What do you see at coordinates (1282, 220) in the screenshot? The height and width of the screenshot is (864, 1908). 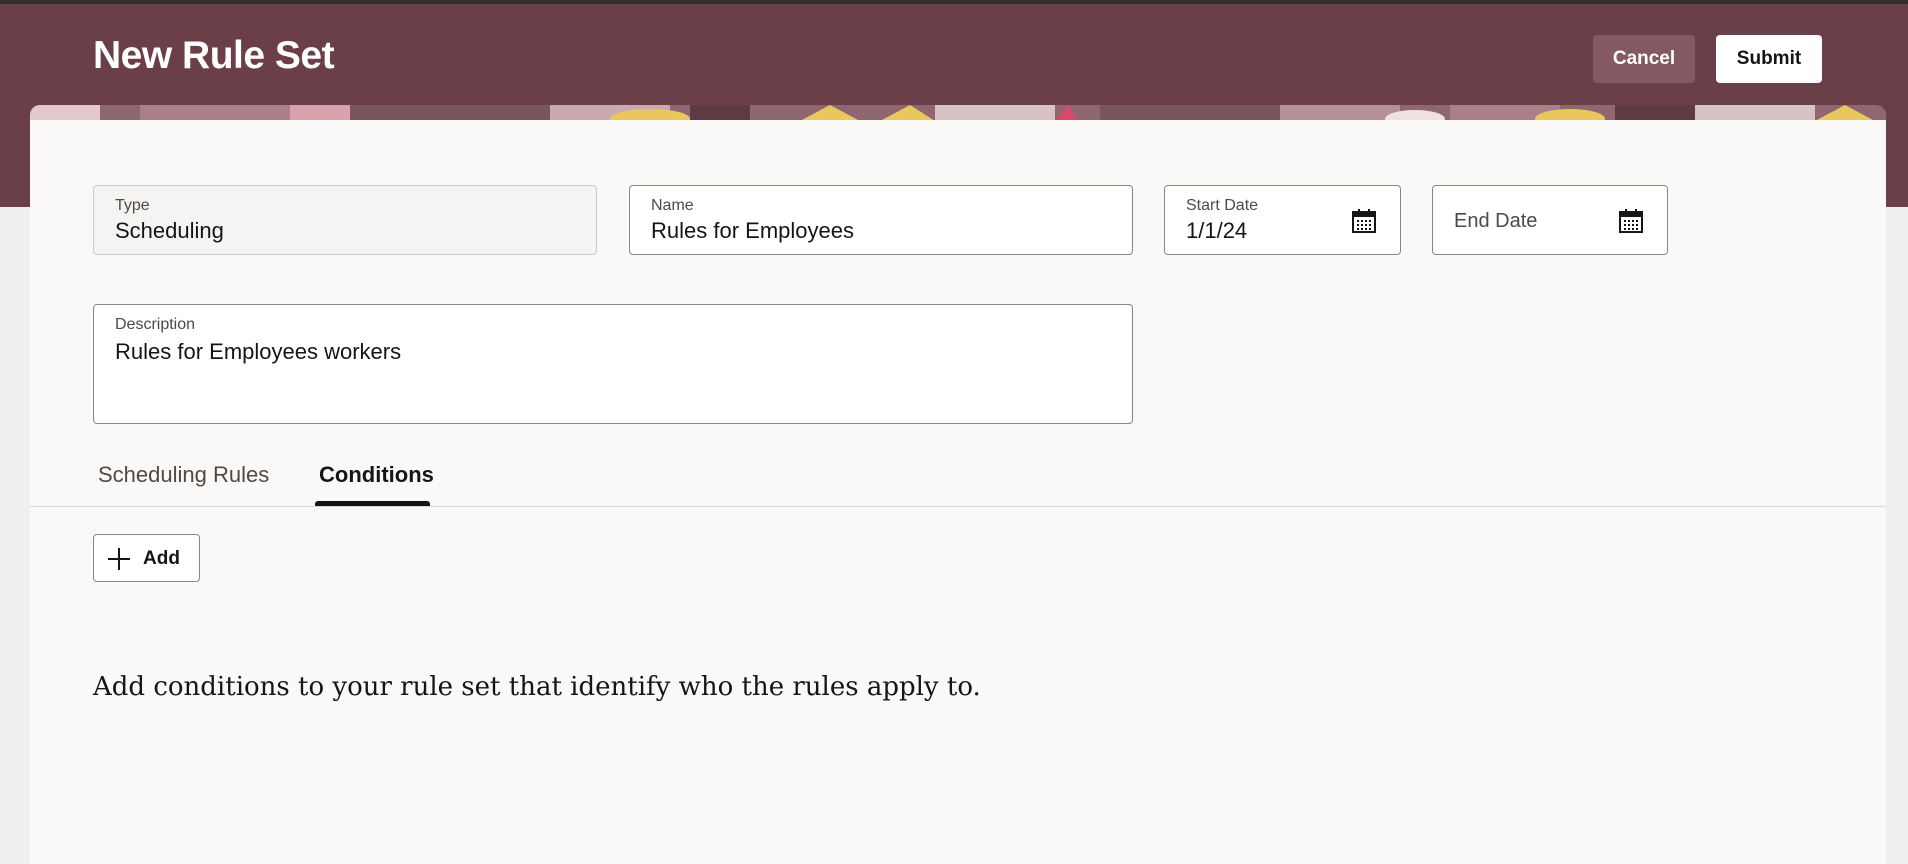 I see `start-date-field: Start Date 1/1/24` at bounding box center [1282, 220].